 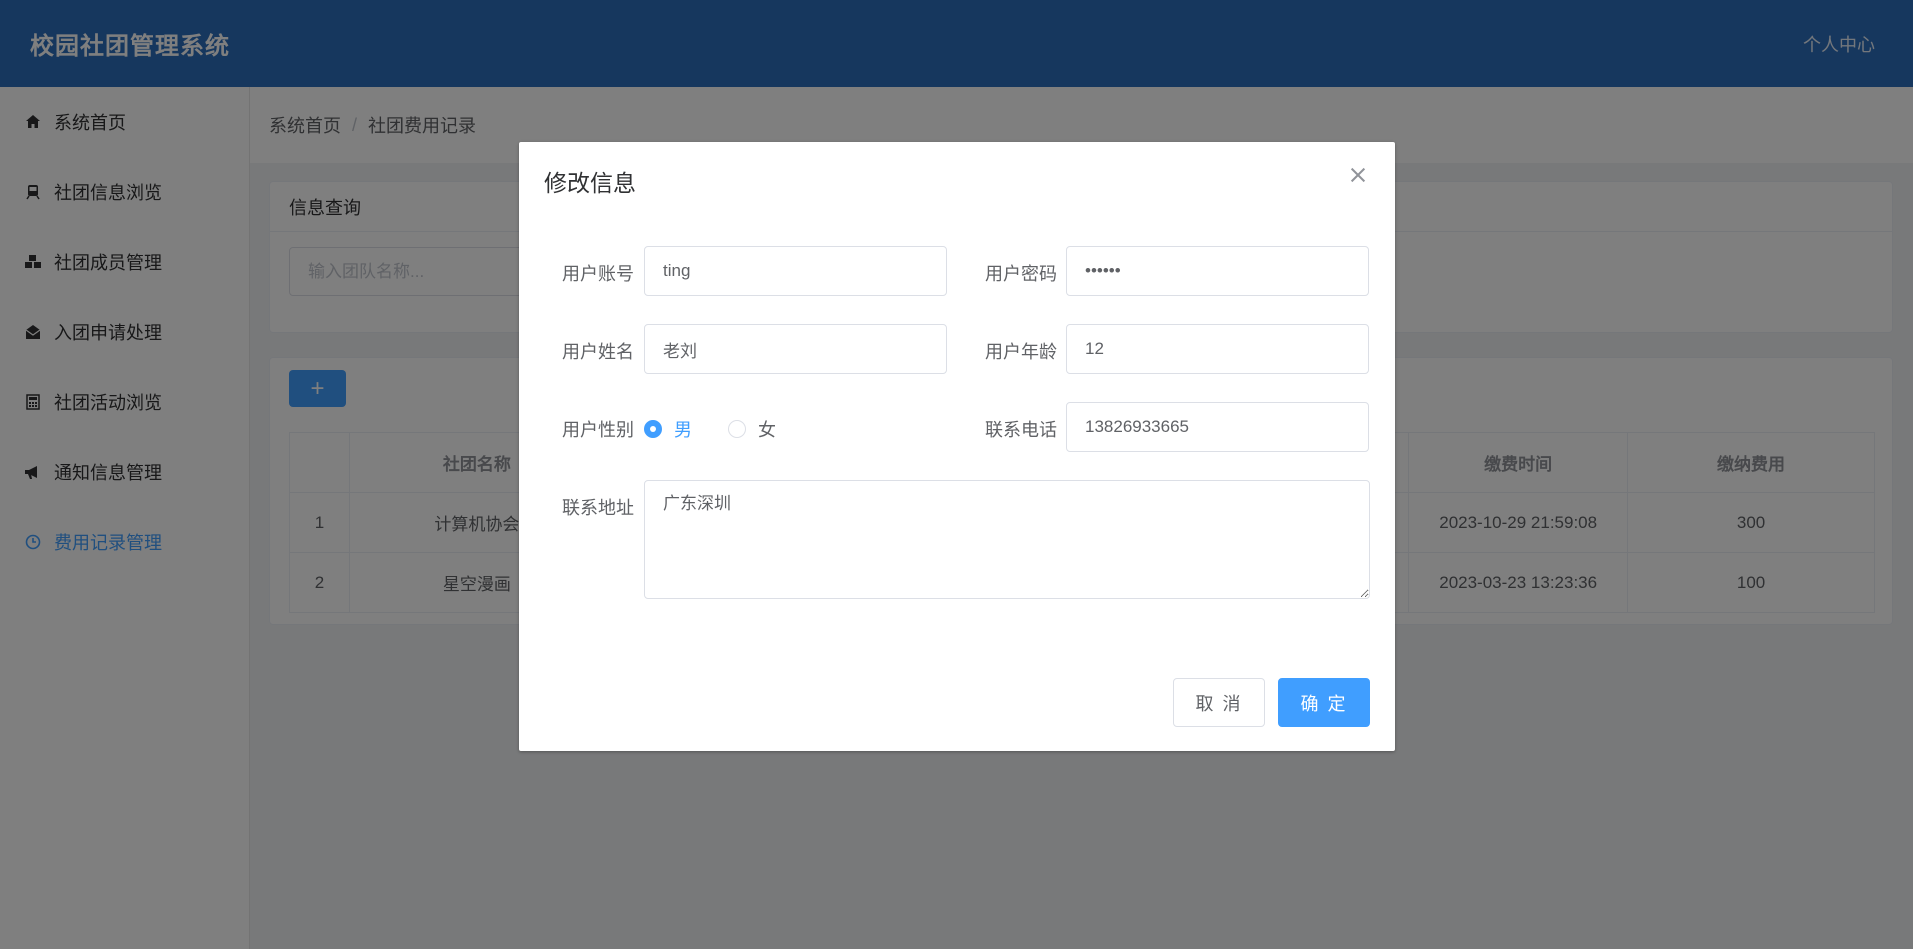 What do you see at coordinates (598, 274) in the screenshot?
I see `account-label: 用户账号` at bounding box center [598, 274].